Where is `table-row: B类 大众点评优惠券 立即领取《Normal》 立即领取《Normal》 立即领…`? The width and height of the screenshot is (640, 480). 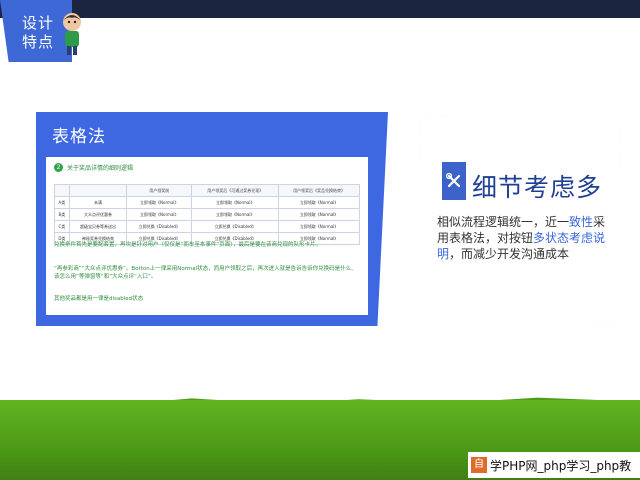 table-row: B类 大众点评优惠券 立即领取《Normal》 立即领取《Normal》 立即领… is located at coordinates (207, 214).